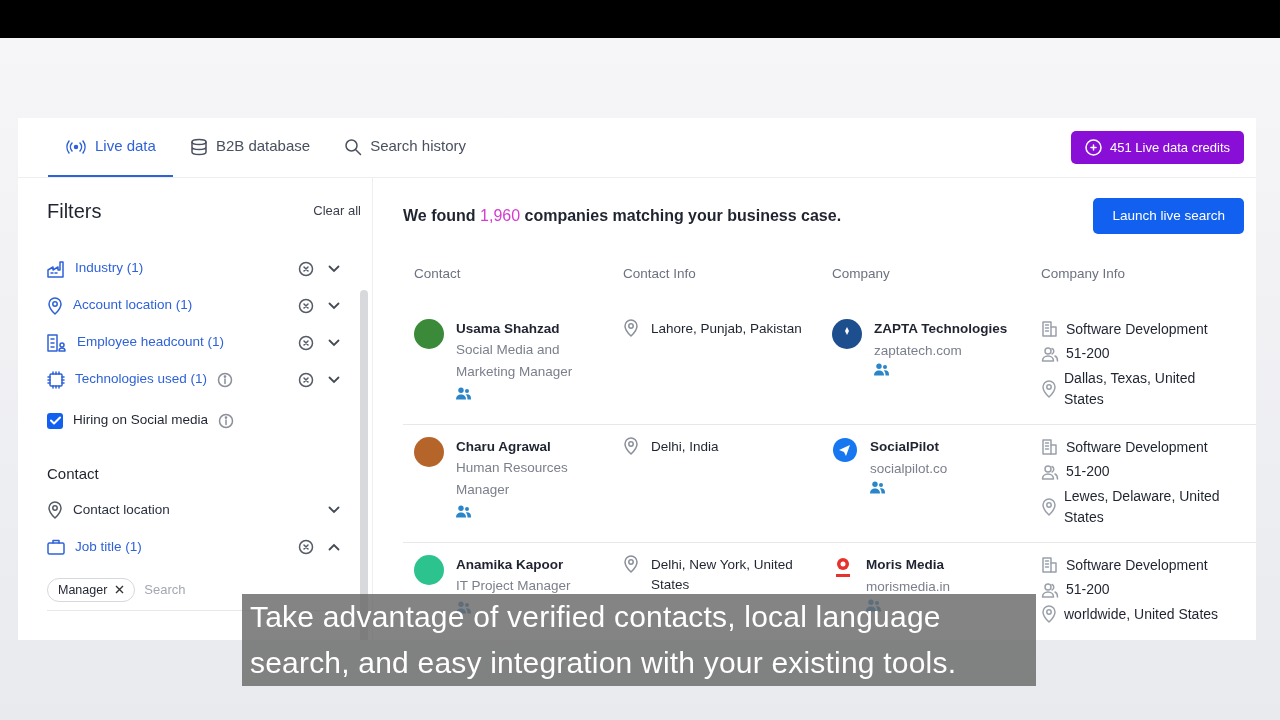 Image resolution: width=1280 pixels, height=720 pixels. What do you see at coordinates (1168, 216) in the screenshot?
I see `launch-search-button: Launch live search` at bounding box center [1168, 216].